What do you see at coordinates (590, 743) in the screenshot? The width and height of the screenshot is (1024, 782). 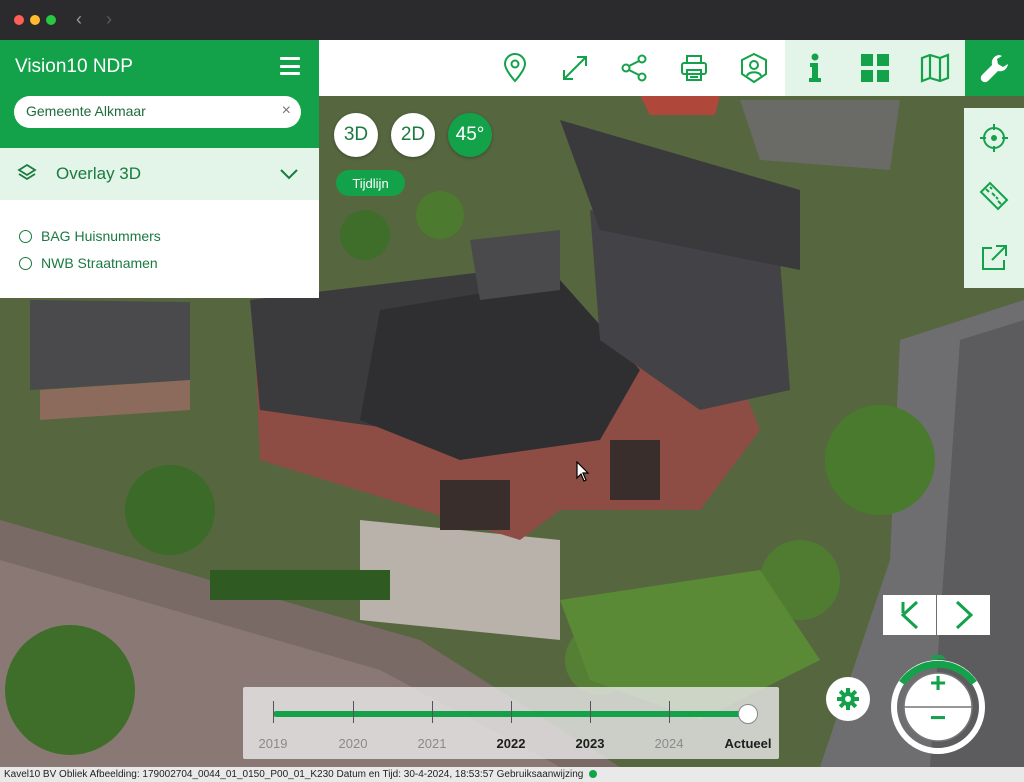 I see `timeline-label-2023: 2023` at bounding box center [590, 743].